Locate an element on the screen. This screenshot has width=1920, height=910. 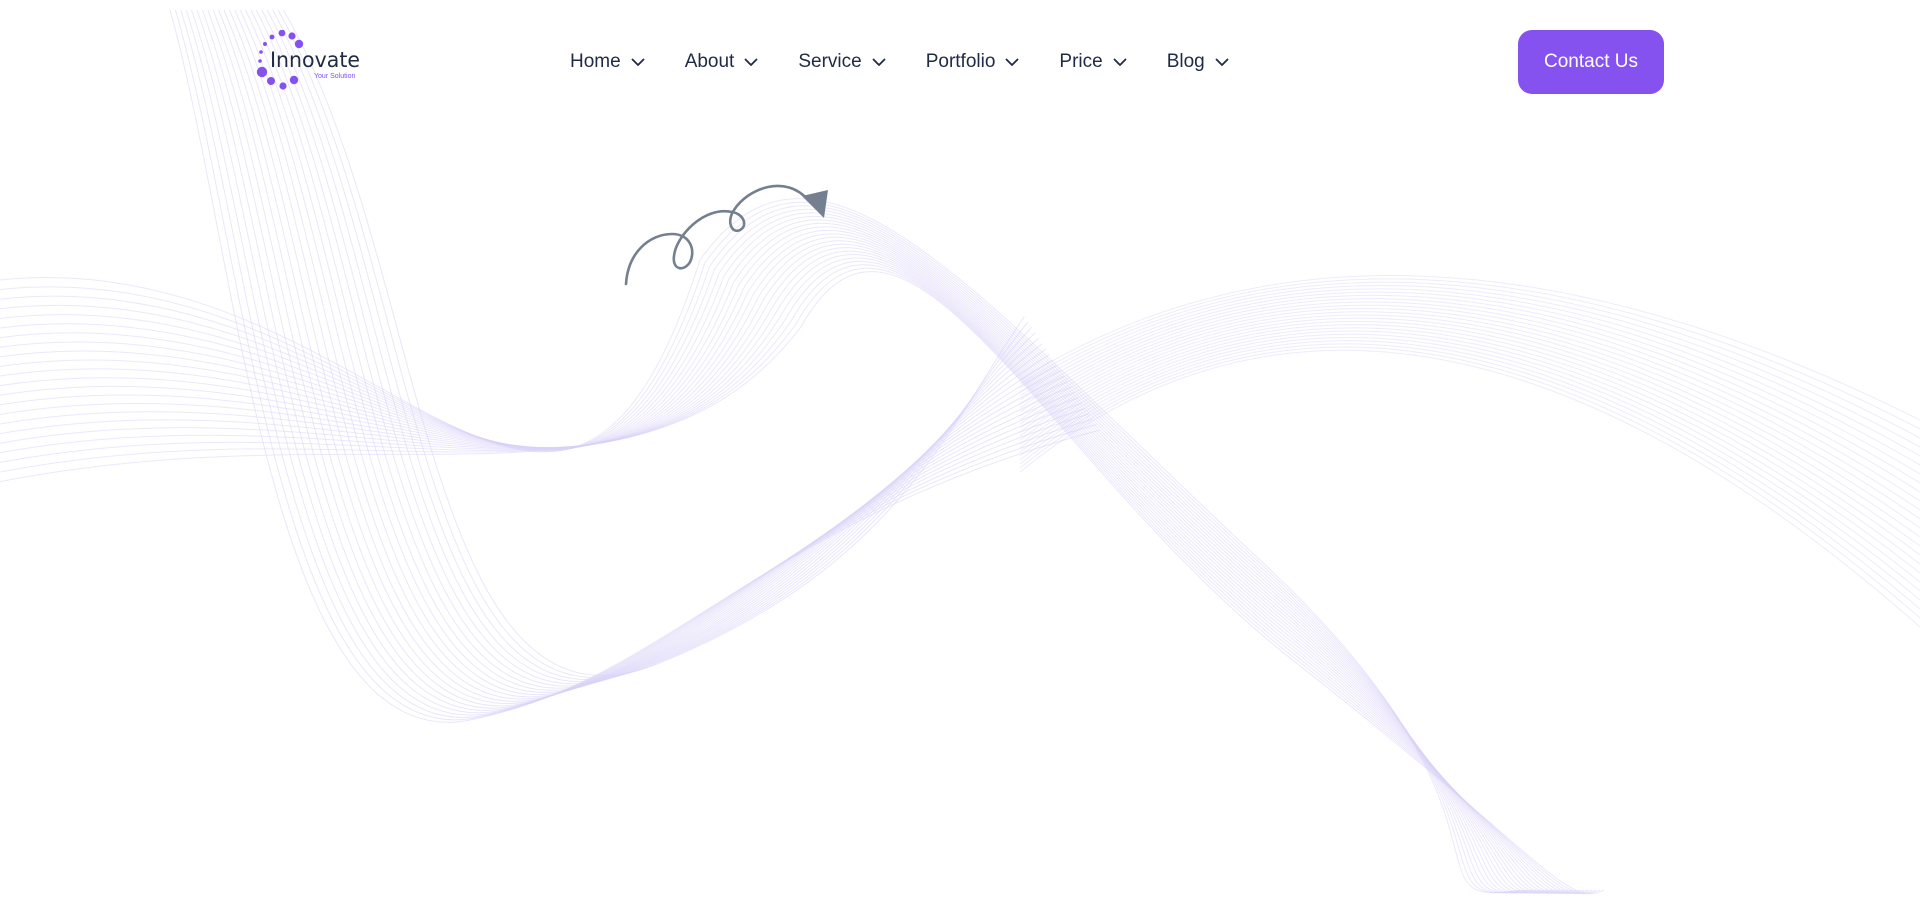
nav-item-label: Portfolio is located at coordinates (960, 61).